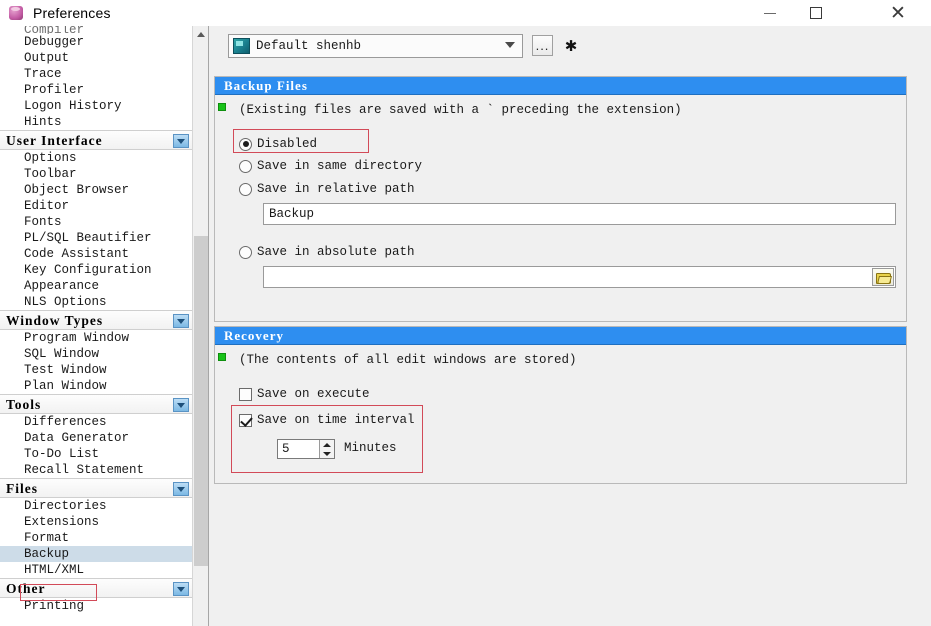 This screenshot has width=931, height=626. What do you see at coordinates (340, 166) in the screenshot?
I see `radio-save-in-same-directory-label: Save in same directory` at bounding box center [340, 166].